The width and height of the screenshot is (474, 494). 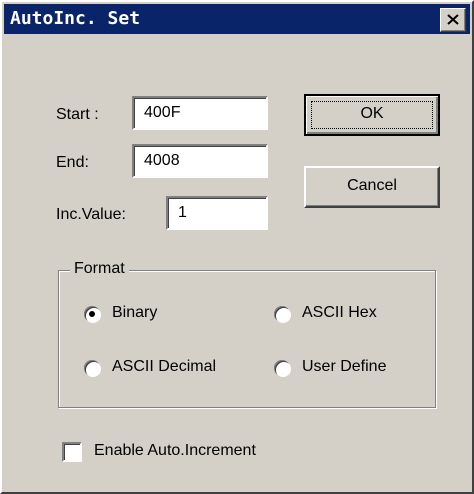 I want to click on radio-dot, so click(x=92, y=314).